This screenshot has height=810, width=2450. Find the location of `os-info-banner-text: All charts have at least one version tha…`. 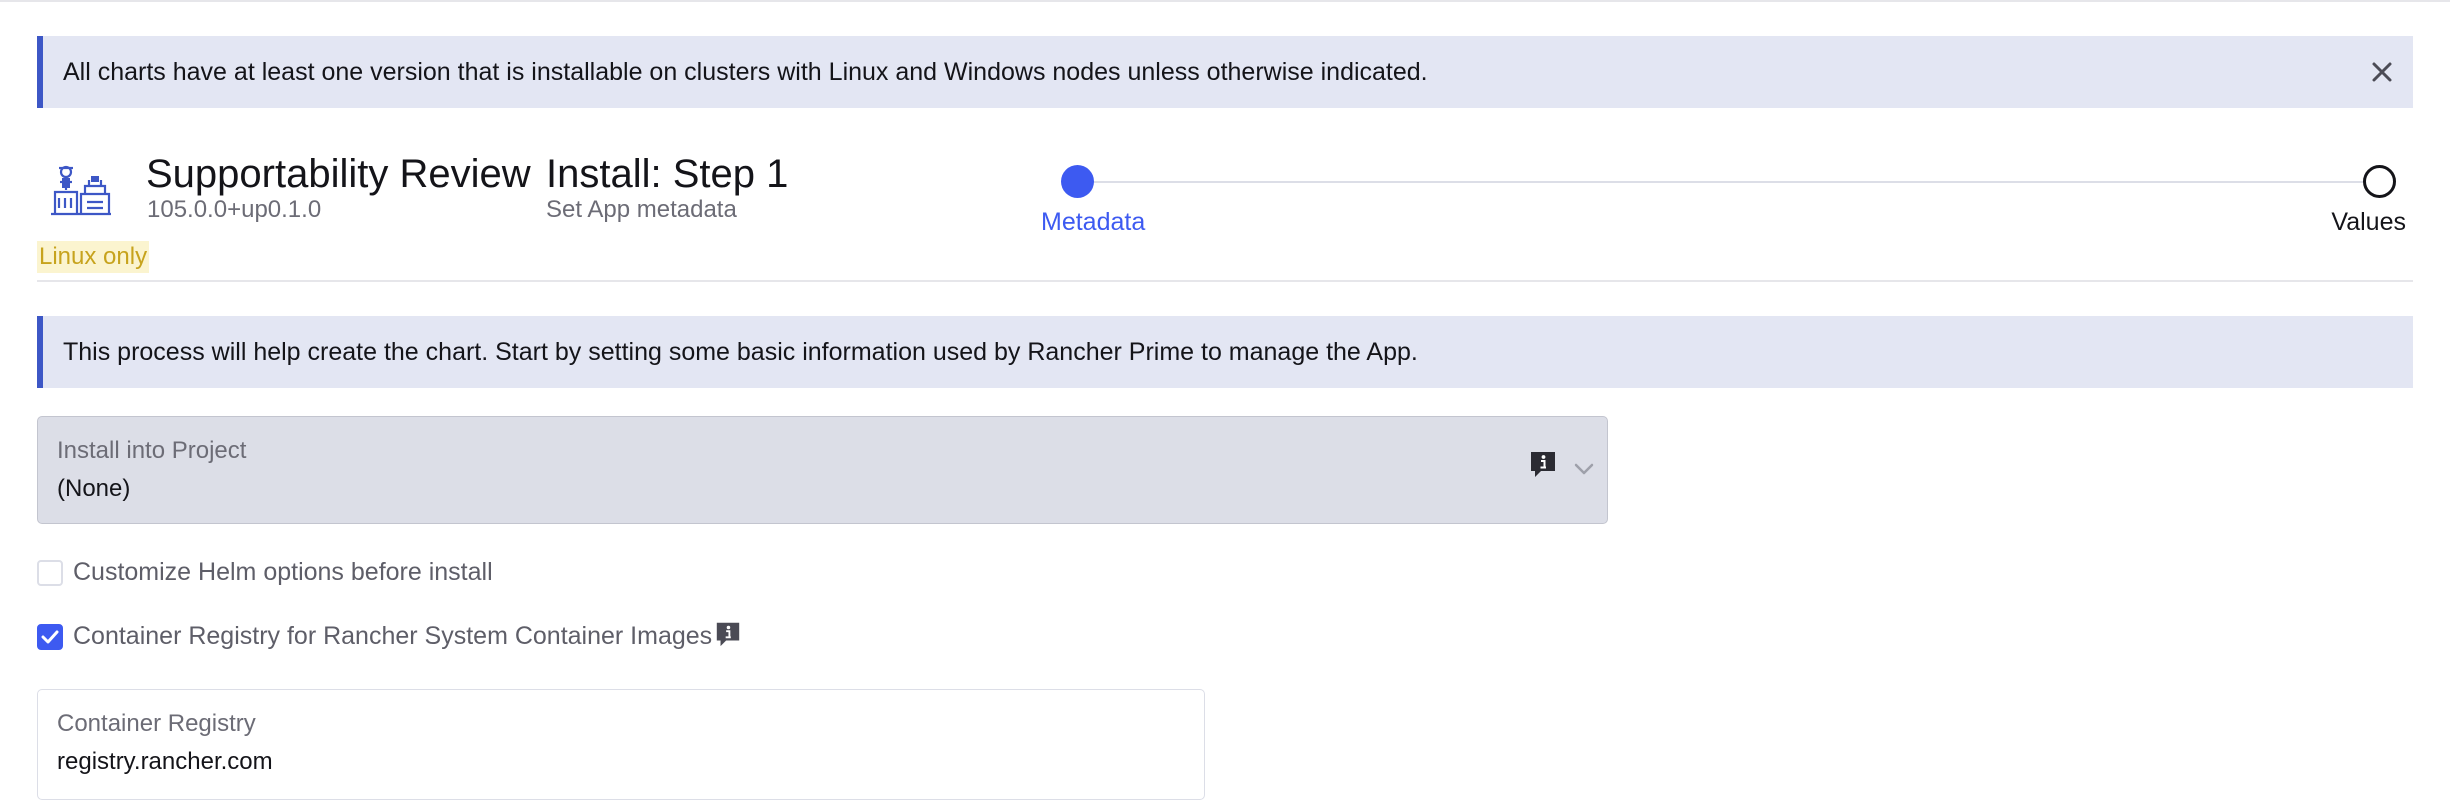

os-info-banner-text: All charts have at least one version tha… is located at coordinates (745, 71).